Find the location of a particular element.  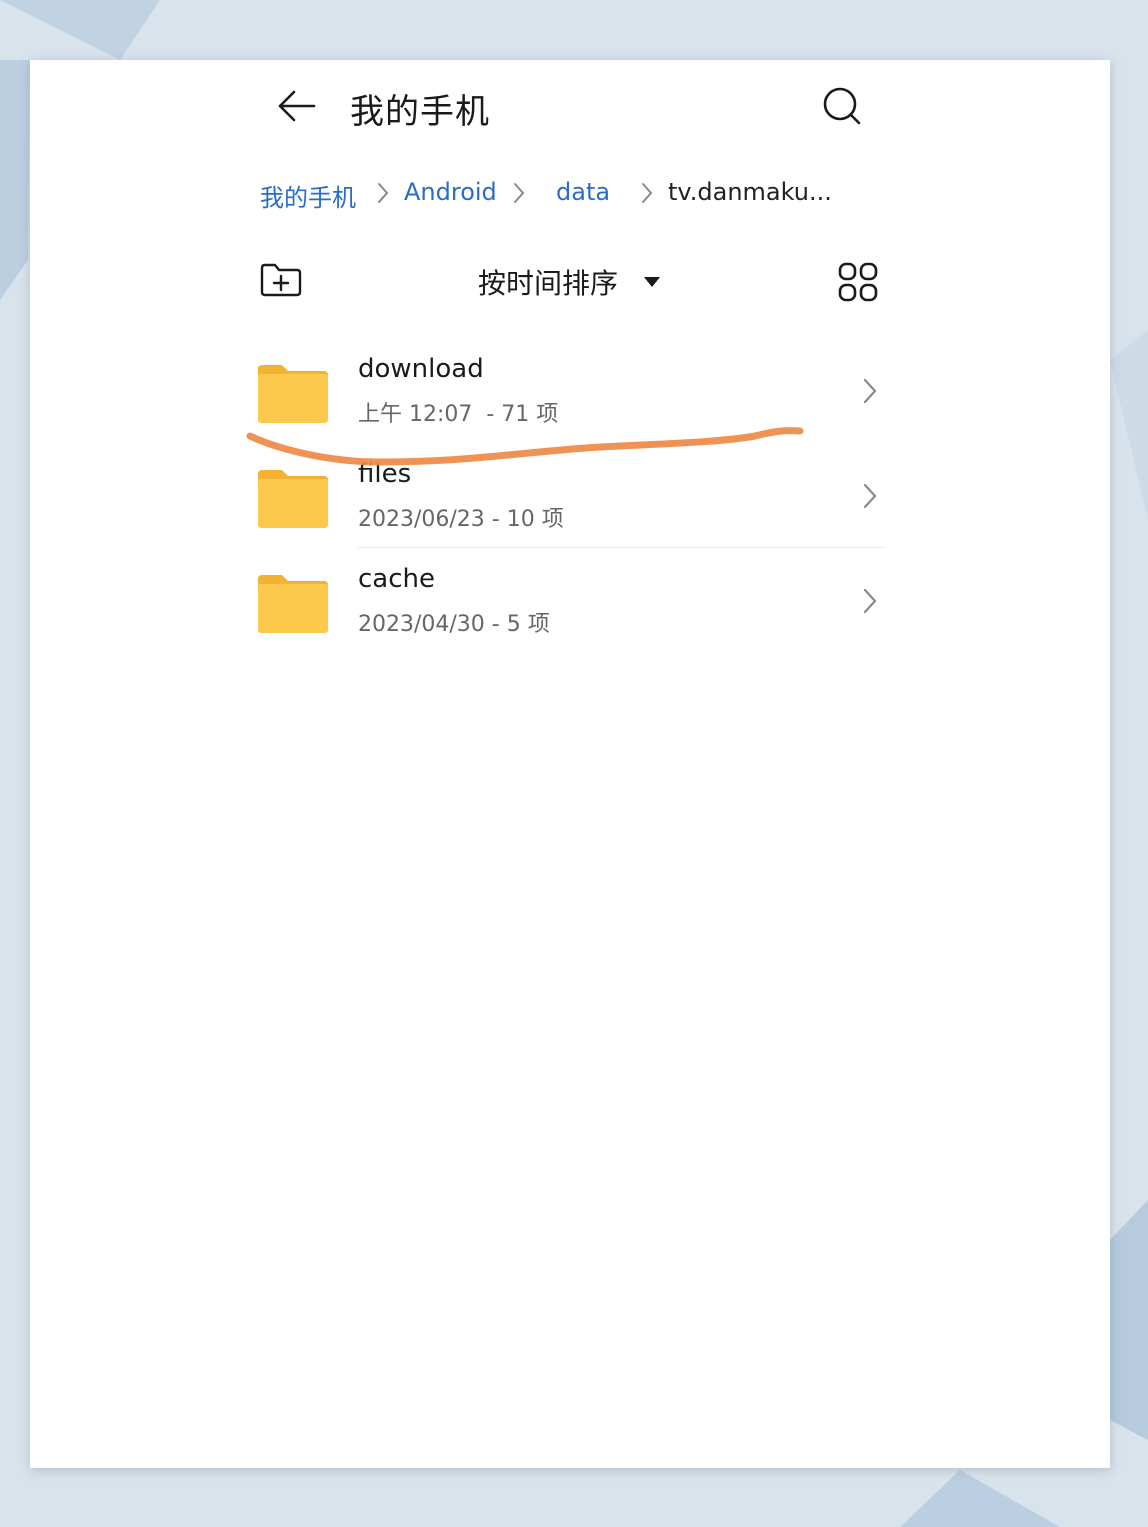

search-icon is located at coordinates (842, 106).